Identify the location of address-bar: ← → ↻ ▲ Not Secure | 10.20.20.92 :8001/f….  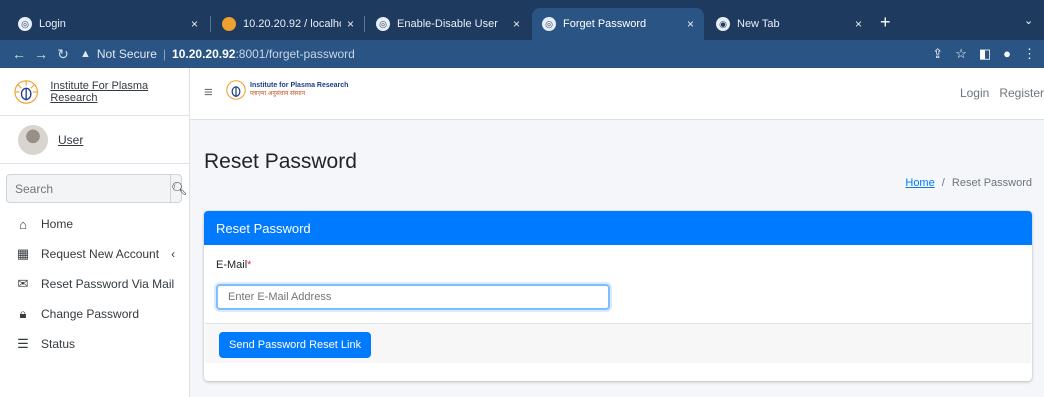
(522, 54).